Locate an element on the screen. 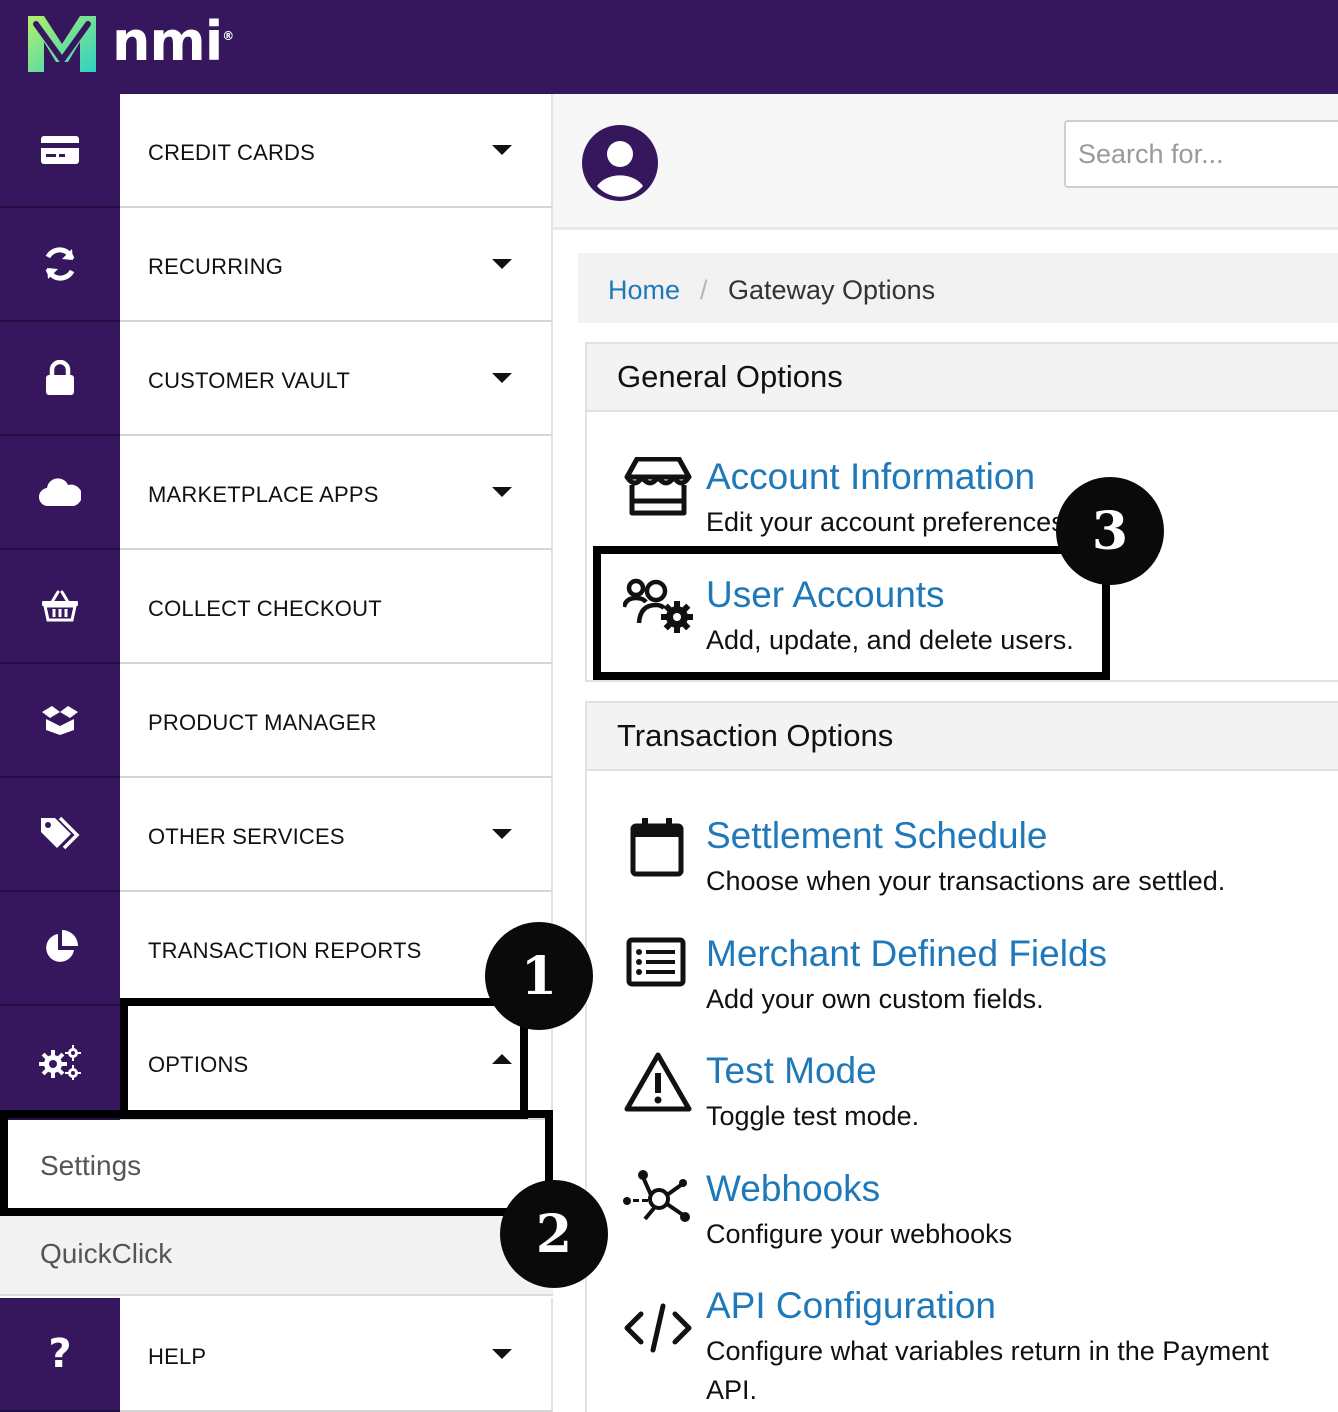 Image resolution: width=1338 pixels, height=1412 pixels. store-icon is located at coordinates (658, 486).